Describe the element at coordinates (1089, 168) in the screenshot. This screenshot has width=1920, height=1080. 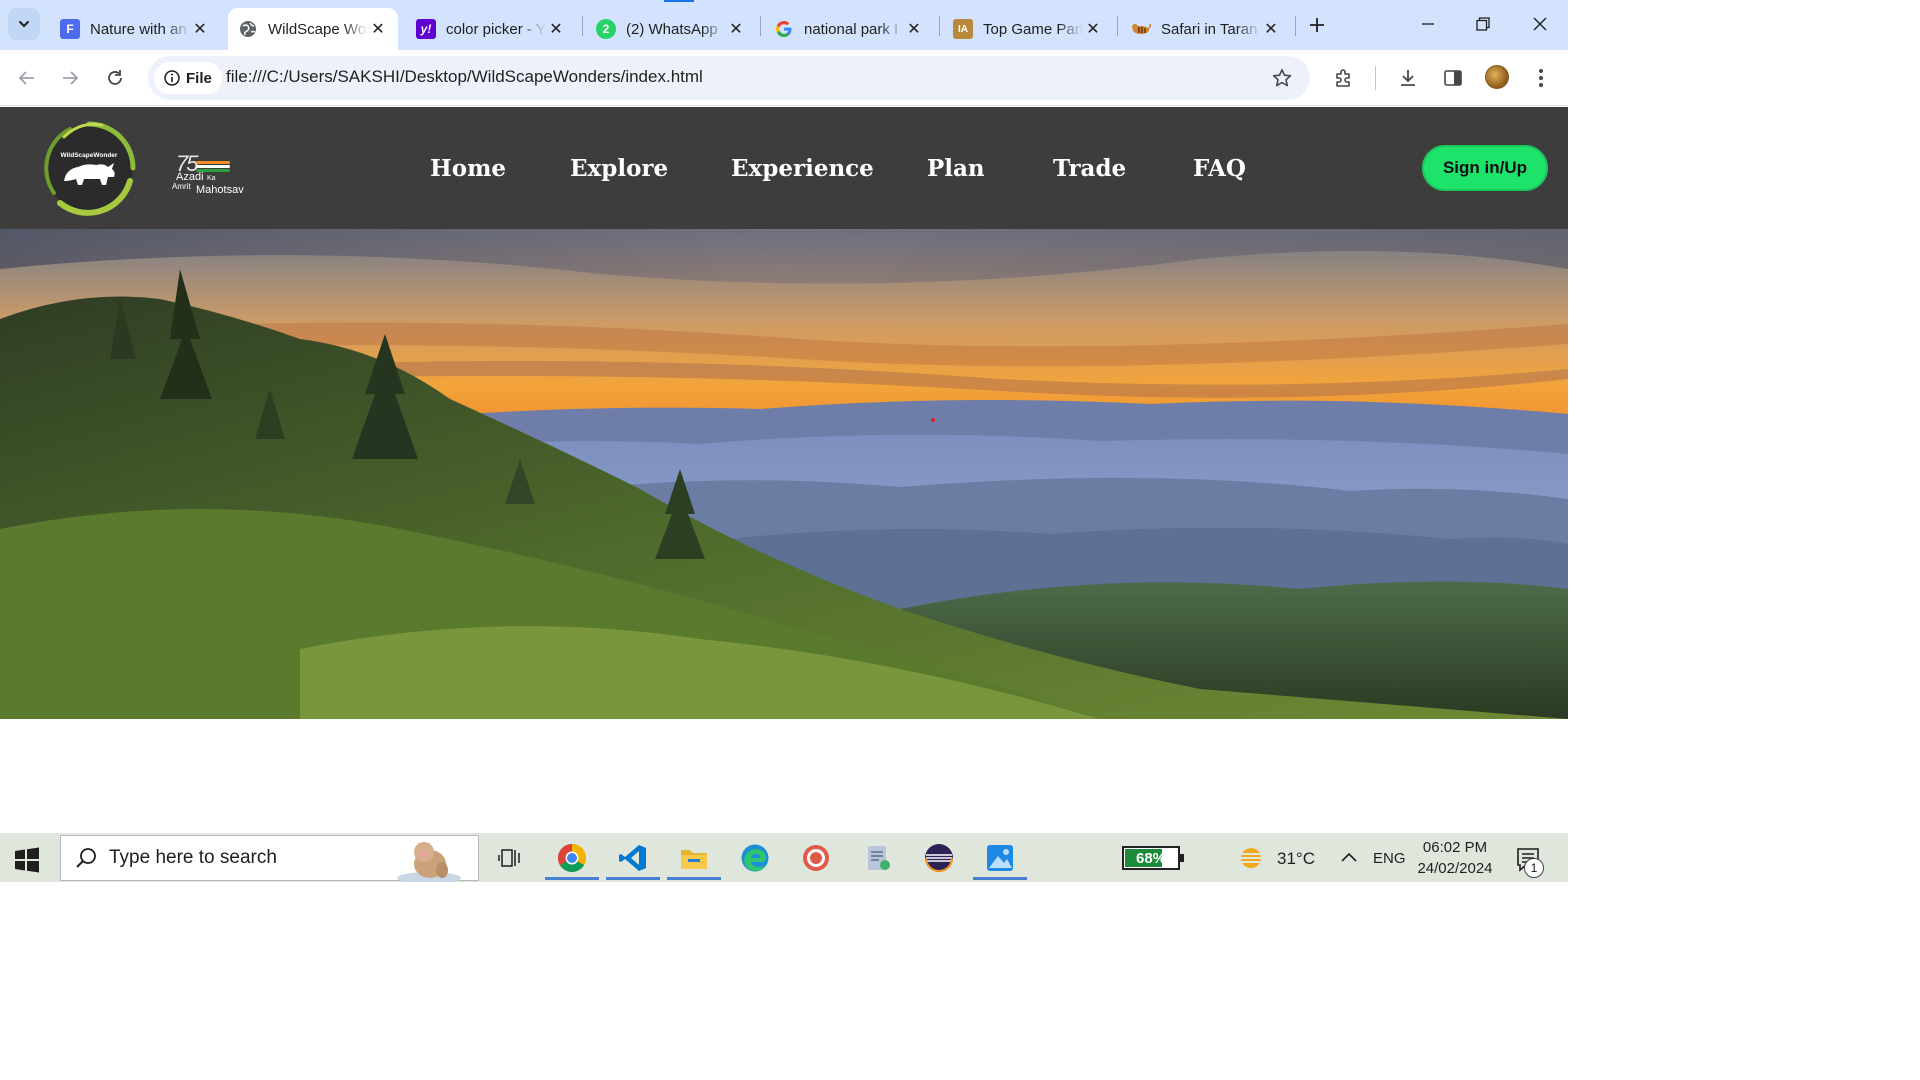
I see `nav-trade: Trade` at that location.